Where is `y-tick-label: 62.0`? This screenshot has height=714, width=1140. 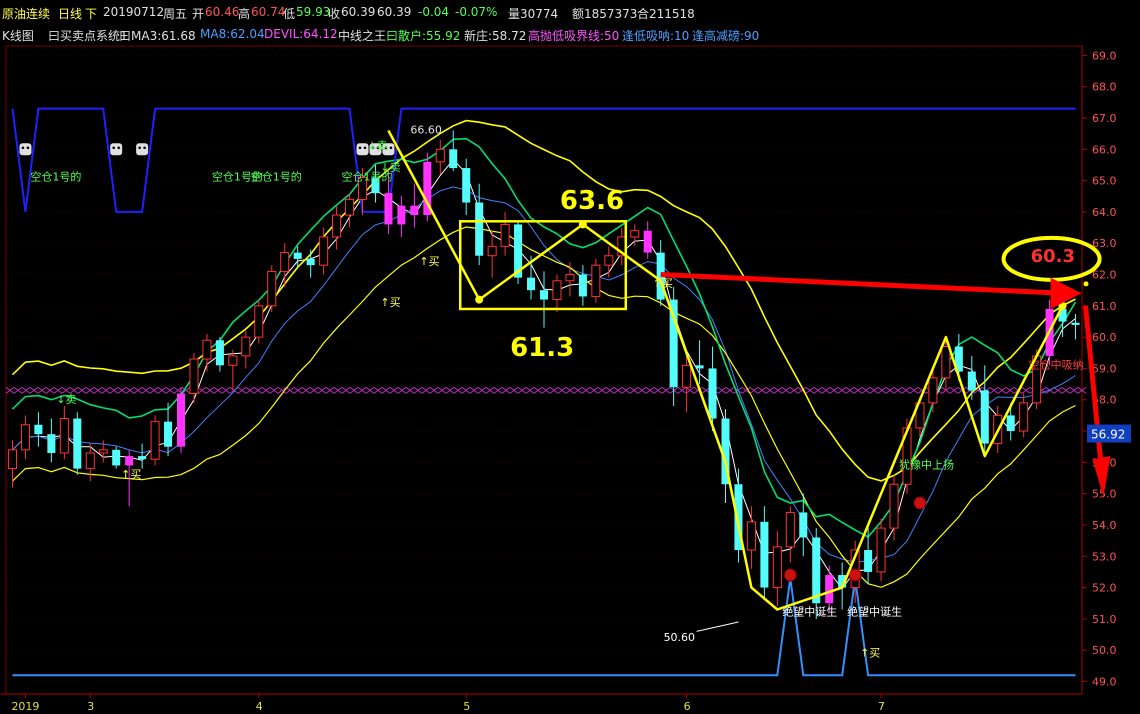 y-tick-label: 62.0 is located at coordinates (1104, 275).